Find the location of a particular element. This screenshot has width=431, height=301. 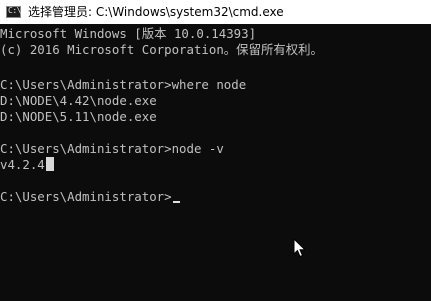

text-cursor is located at coordinates (176, 202).